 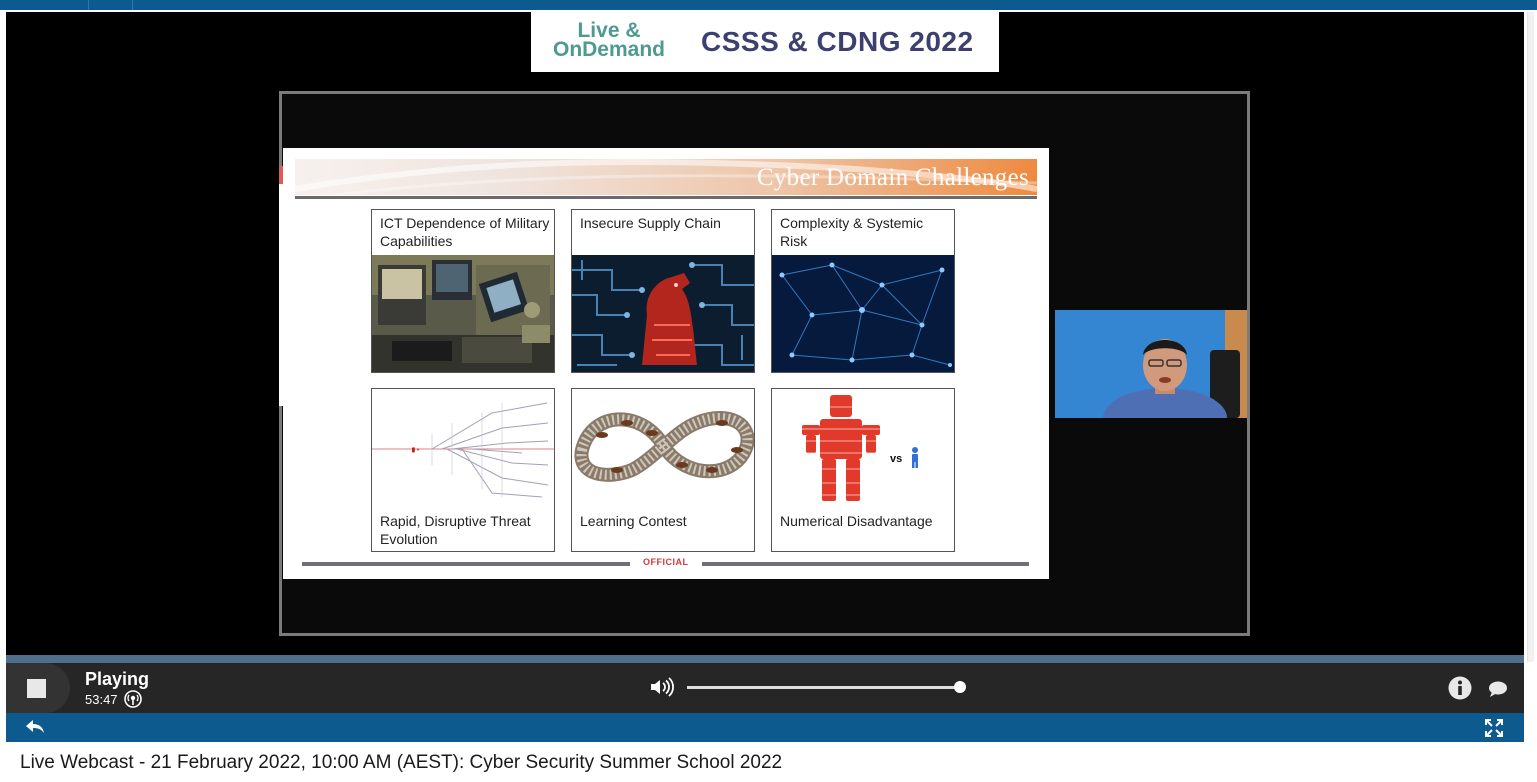 I want to click on challenge-card-ict-dependence: ICT Dependence of Military Capabilities, so click(x=463, y=291).